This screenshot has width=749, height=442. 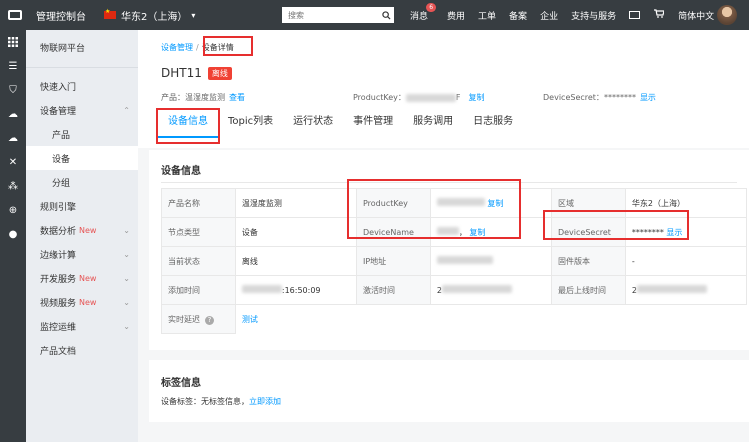 I want to click on china-flag-icon, so click(x=110, y=13).